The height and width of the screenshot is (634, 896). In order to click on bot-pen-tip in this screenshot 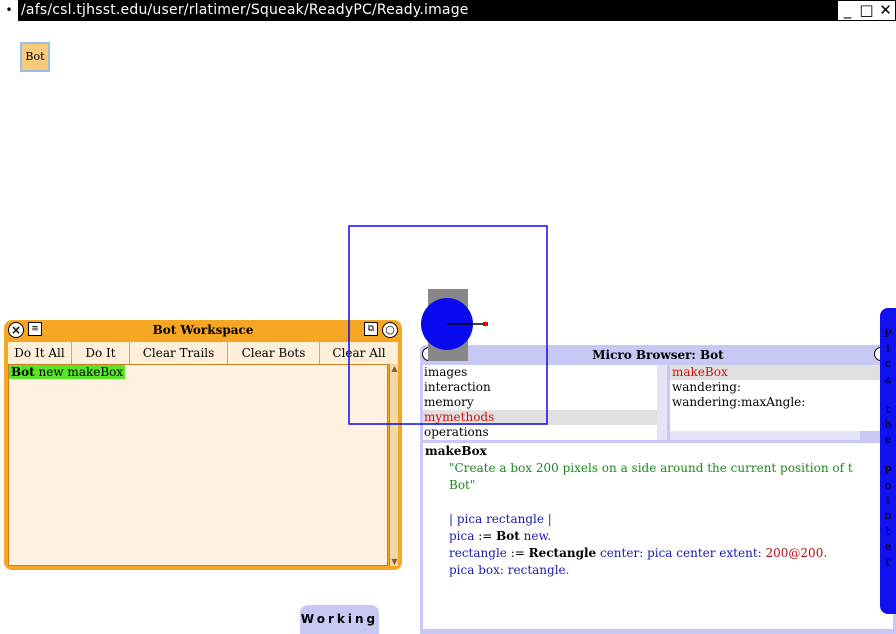, I will do `click(485, 324)`.